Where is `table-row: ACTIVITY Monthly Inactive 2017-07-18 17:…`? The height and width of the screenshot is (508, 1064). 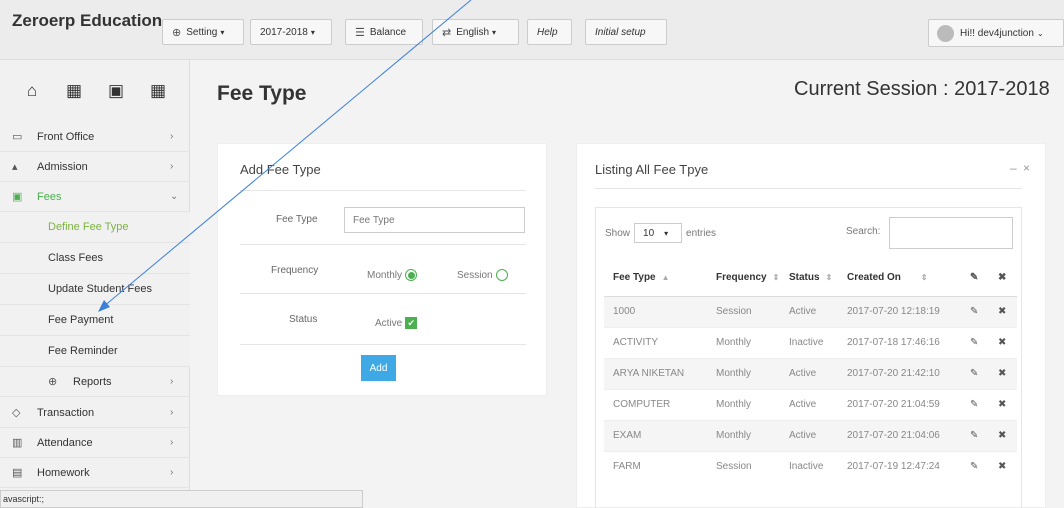
table-row: ACTIVITY Monthly Inactive 2017-07-18 17:… is located at coordinates (810, 342).